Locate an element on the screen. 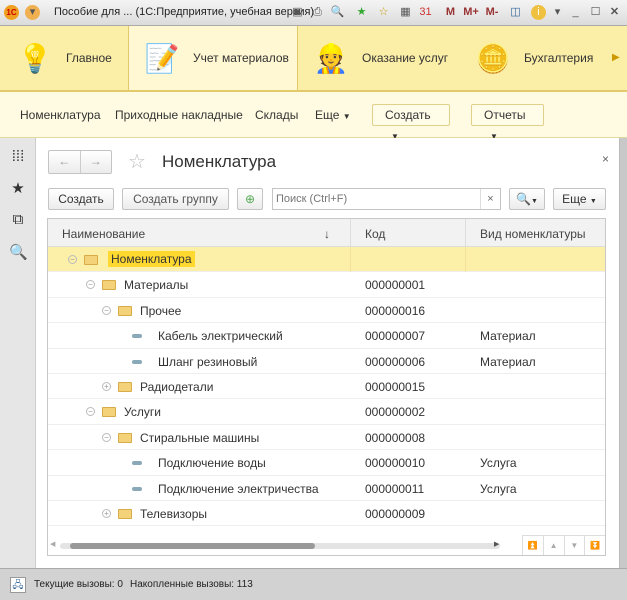 The height and width of the screenshot is (600, 627). print-icon: ⎙ is located at coordinates (317, 12).